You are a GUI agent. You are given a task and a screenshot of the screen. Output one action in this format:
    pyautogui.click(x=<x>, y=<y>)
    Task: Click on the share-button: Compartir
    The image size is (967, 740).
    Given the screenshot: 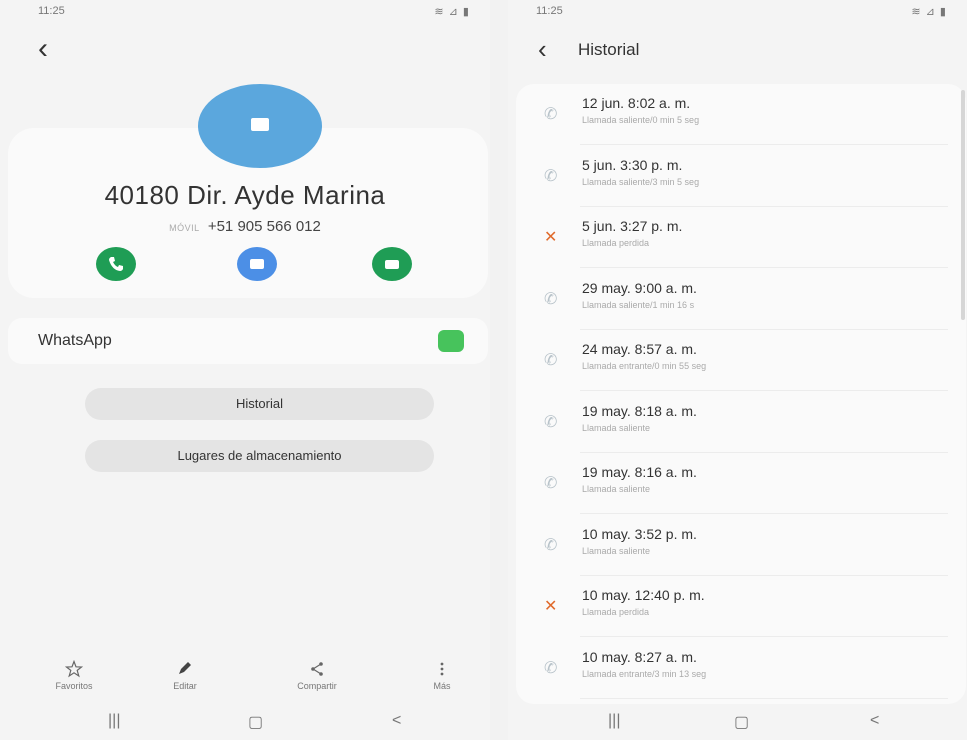 What is the action you would take?
    pyautogui.click(x=317, y=675)
    